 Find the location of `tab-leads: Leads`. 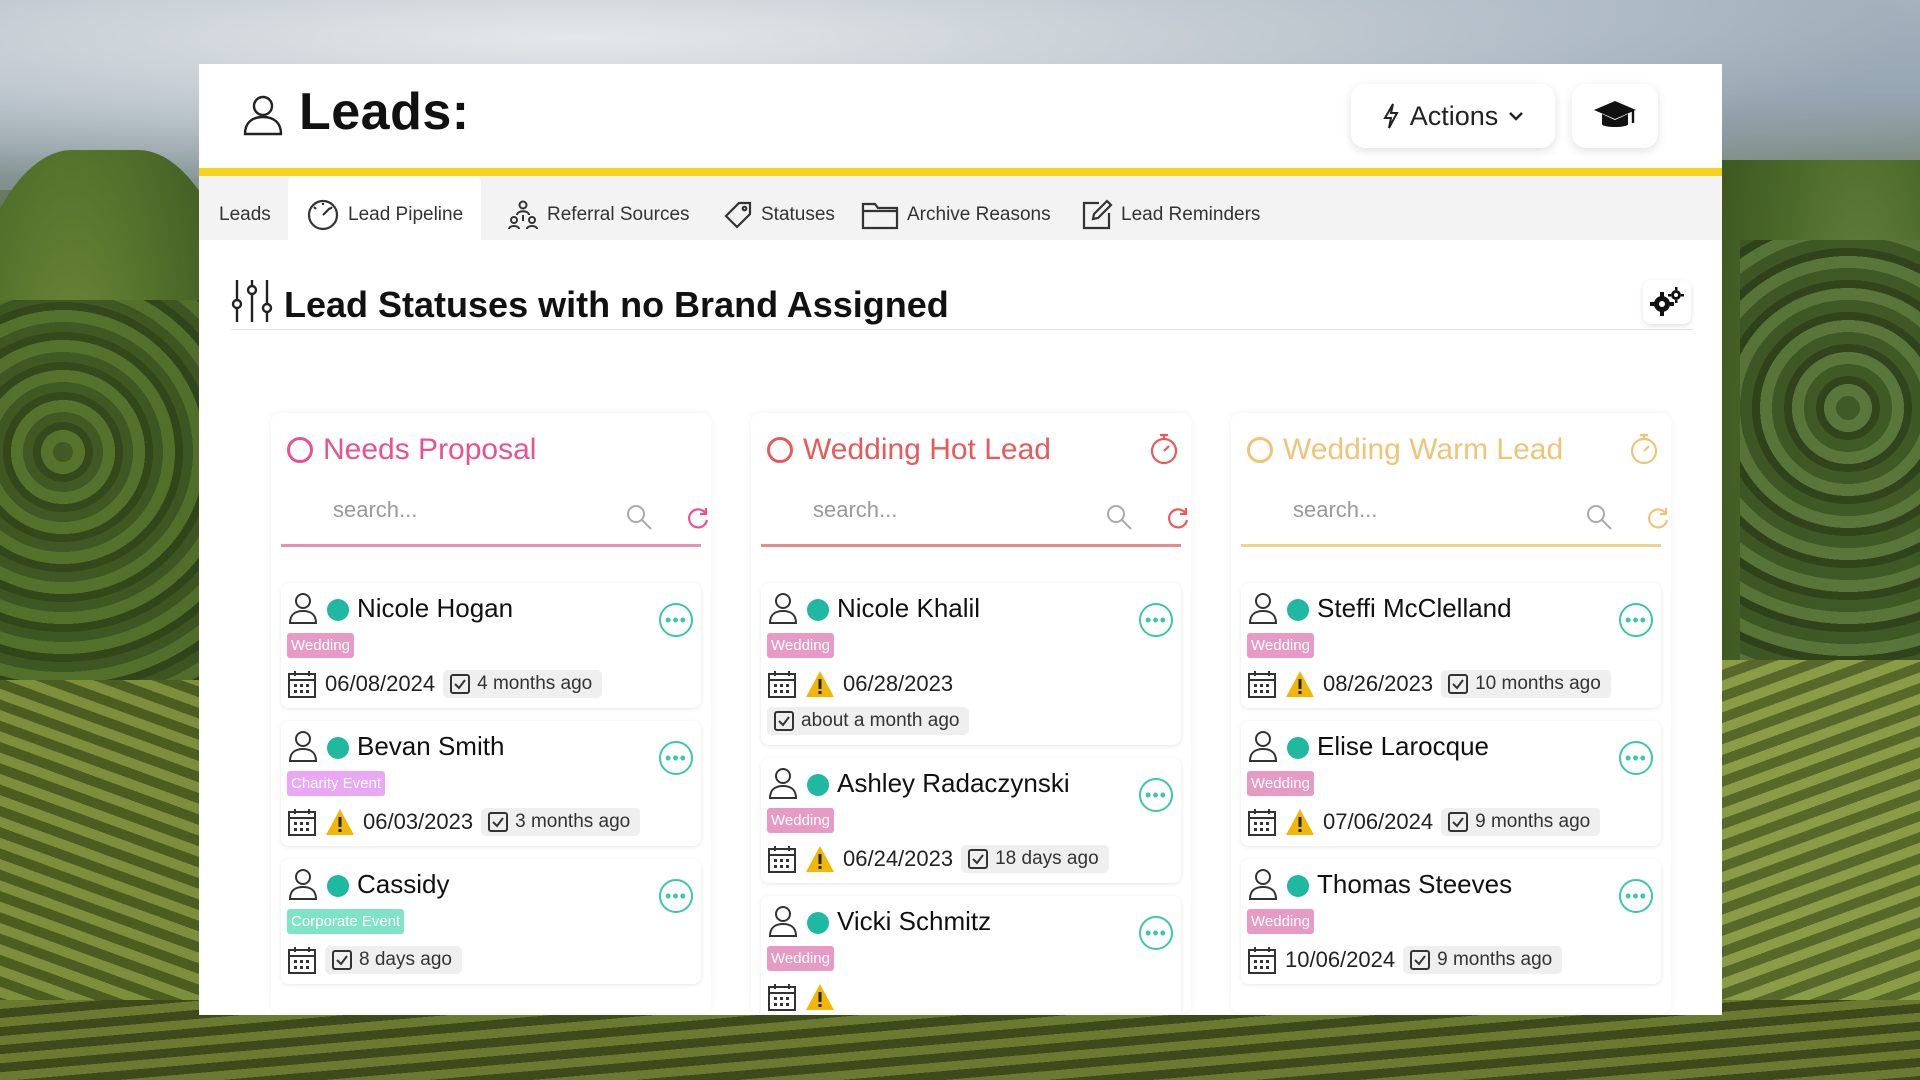

tab-leads: Leads is located at coordinates (245, 208).